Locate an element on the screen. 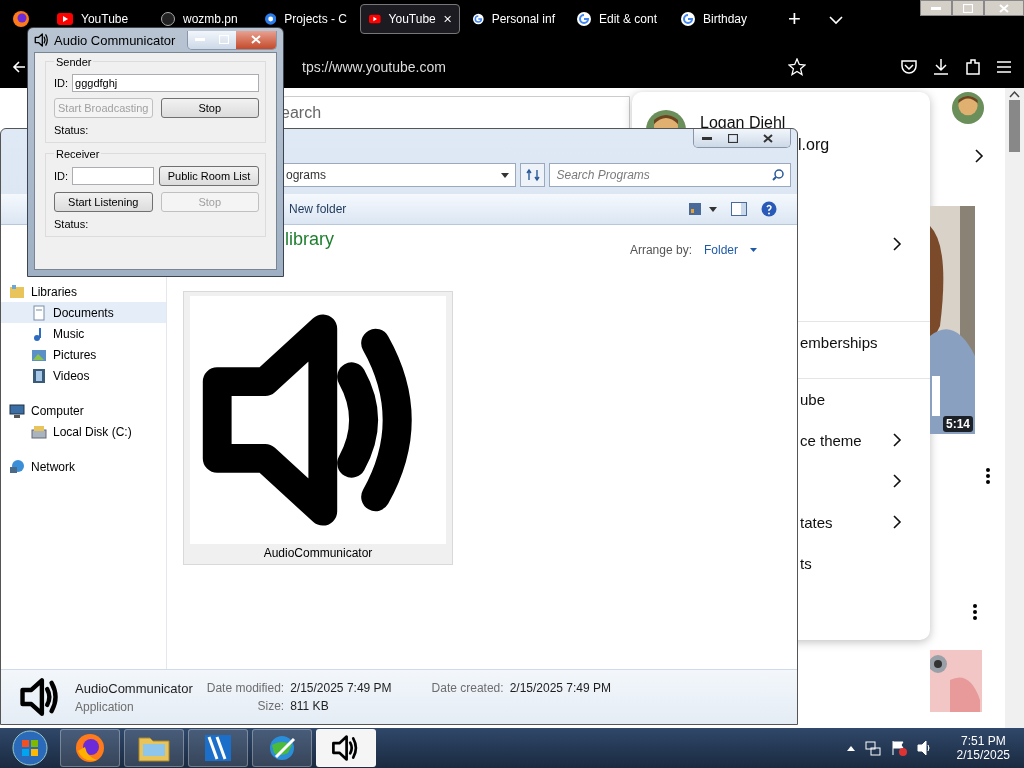 The height and width of the screenshot is (768, 1024). video-duration: 5:14 is located at coordinates (957, 424).